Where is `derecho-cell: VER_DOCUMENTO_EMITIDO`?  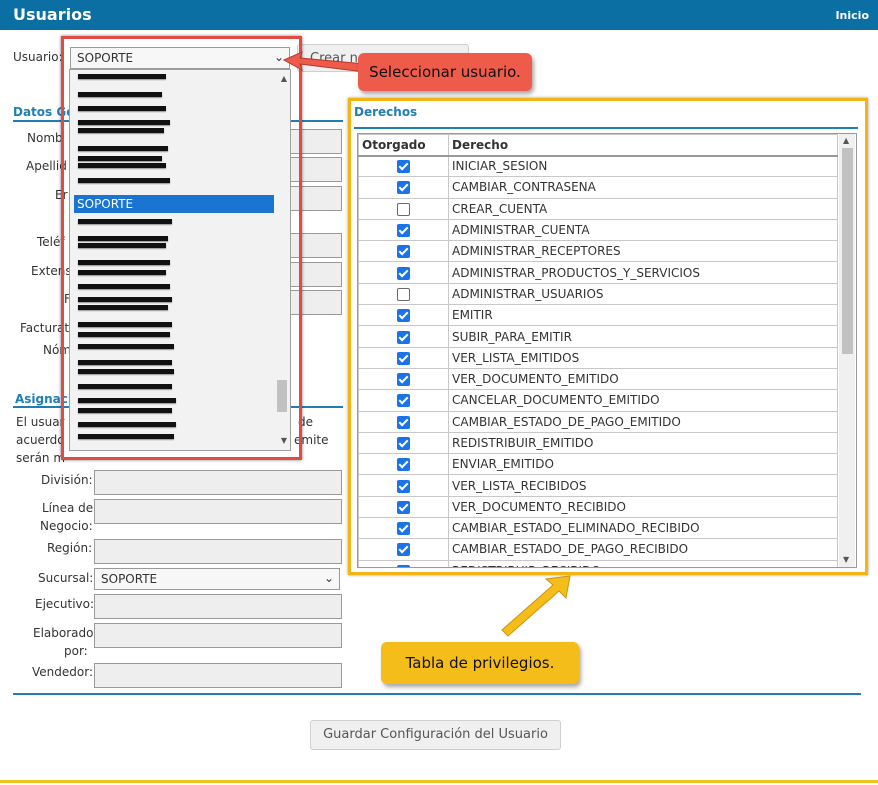
derecho-cell: VER_DOCUMENTO_EMITIDO is located at coordinates (643, 379).